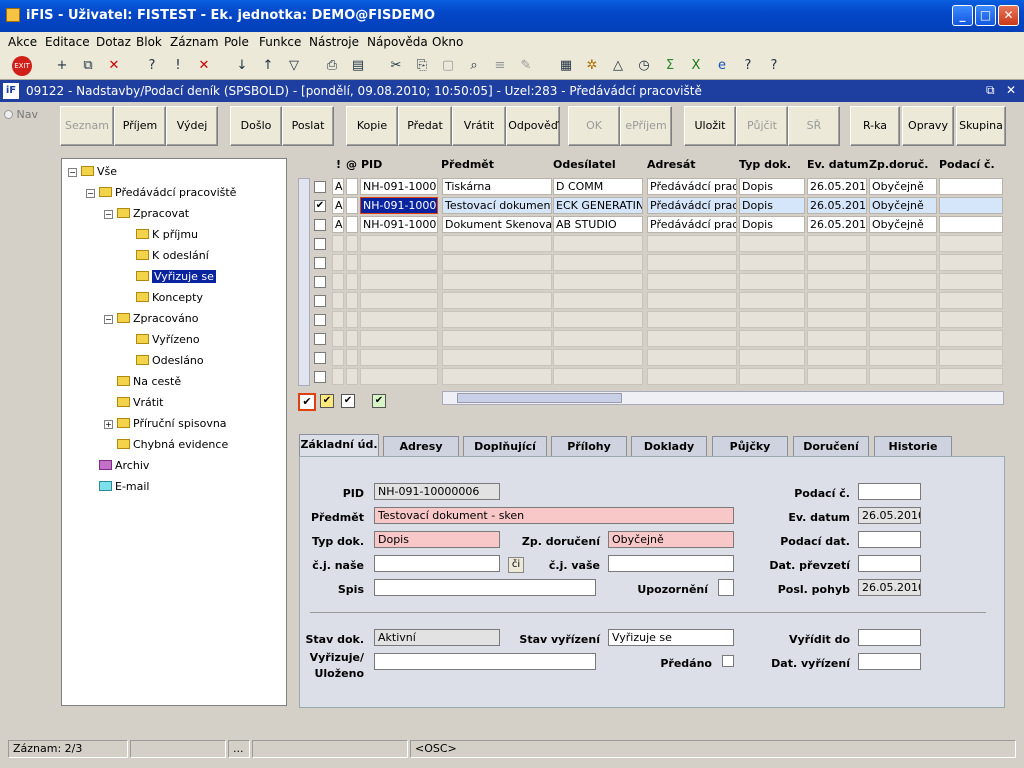 The width and height of the screenshot is (1024, 768). I want to click on tree-item-odeslano: Odesláno, so click(170, 361).